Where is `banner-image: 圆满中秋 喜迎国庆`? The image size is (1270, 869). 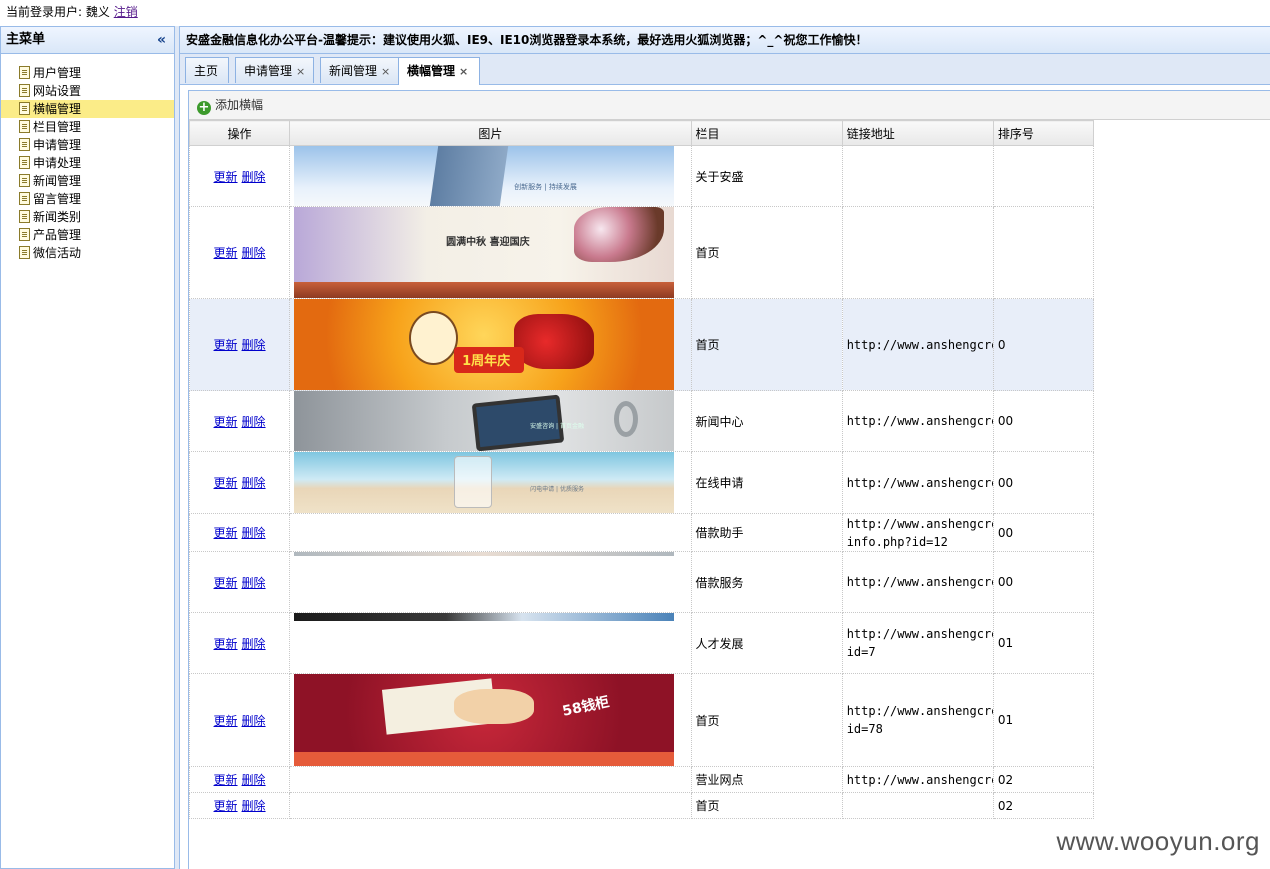 banner-image: 圆满中秋 喜迎国庆 is located at coordinates (484, 252).